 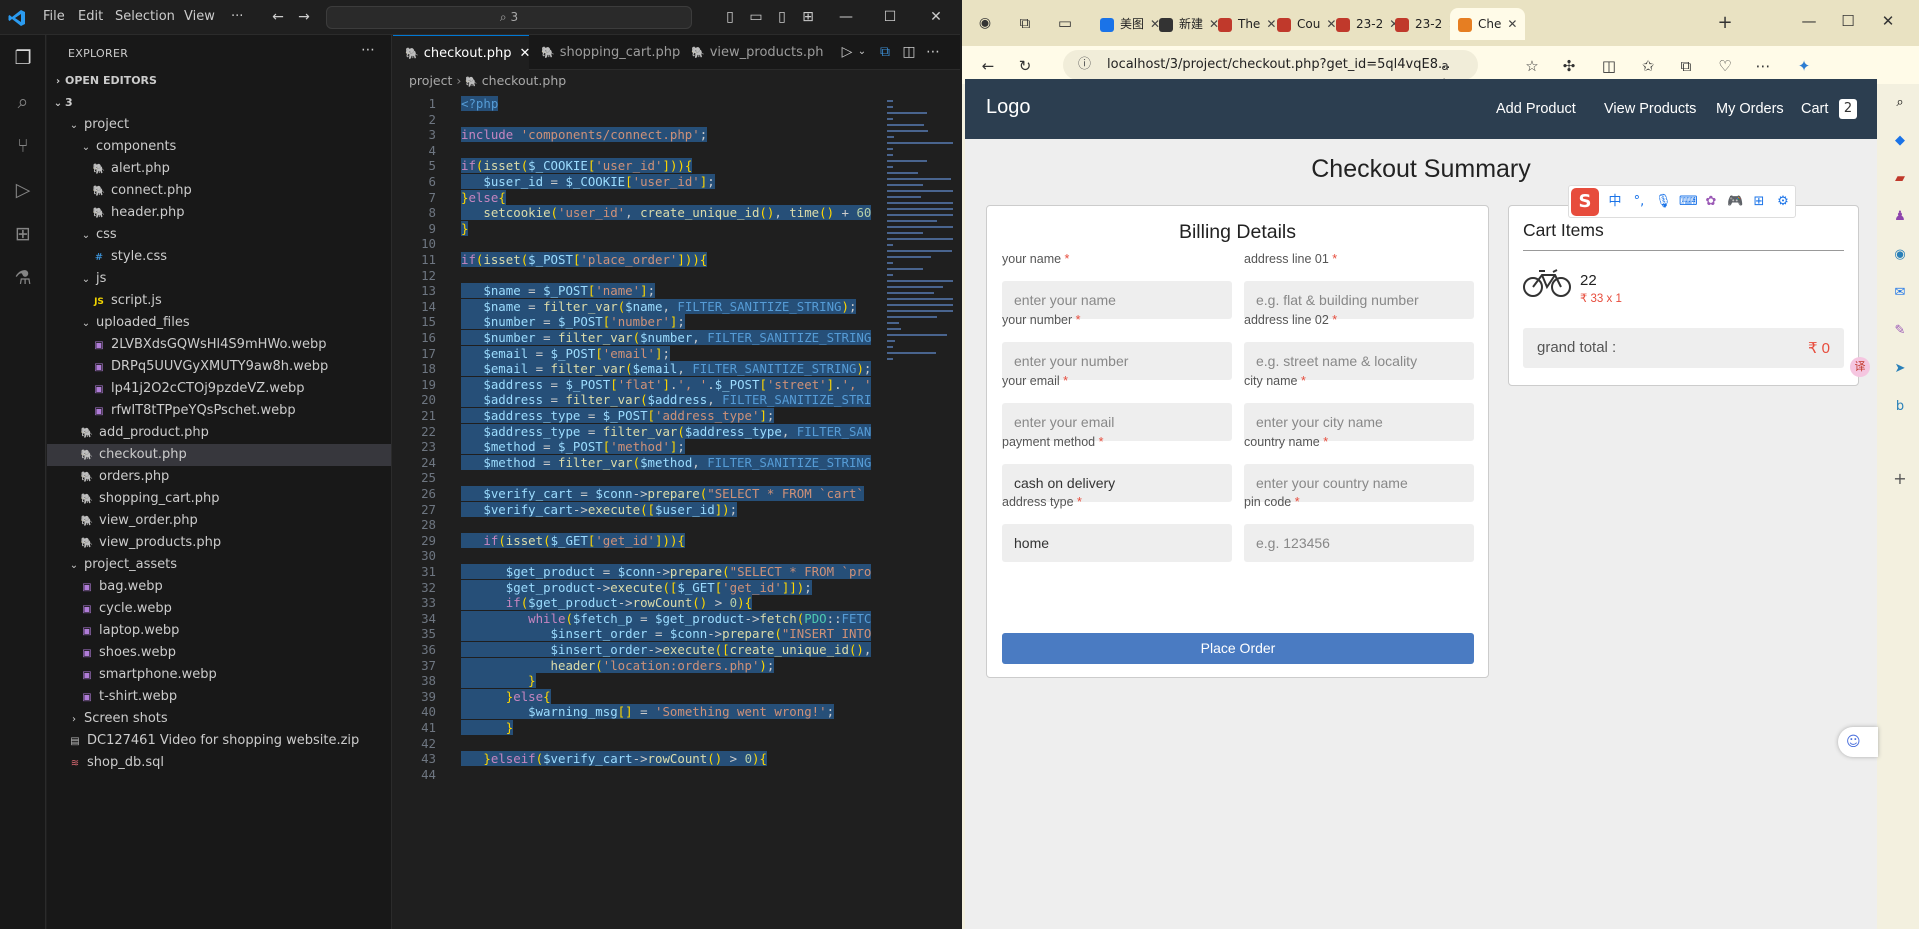 I want to click on menu-more: ···, so click(x=237, y=16).